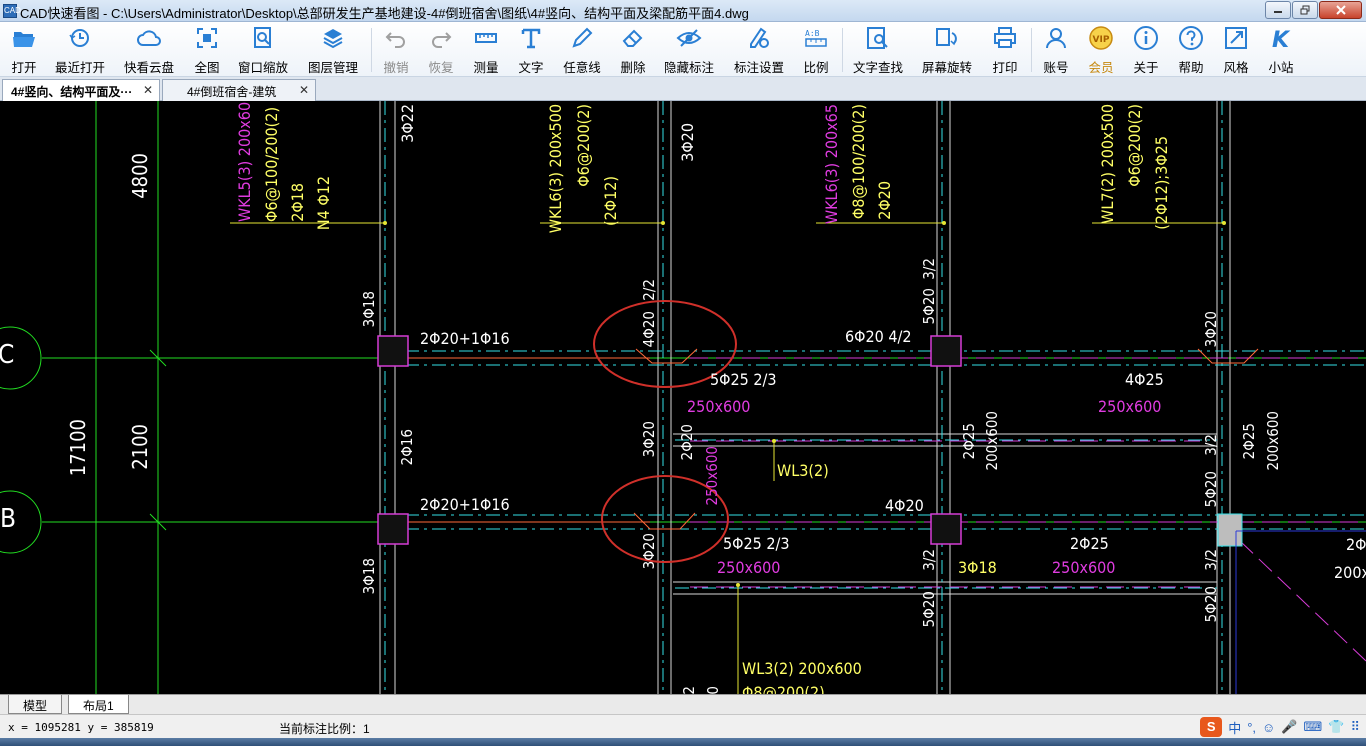  Describe the element at coordinates (756, 543) in the screenshot. I see `rebar-label: 5Φ25 2/3` at that location.